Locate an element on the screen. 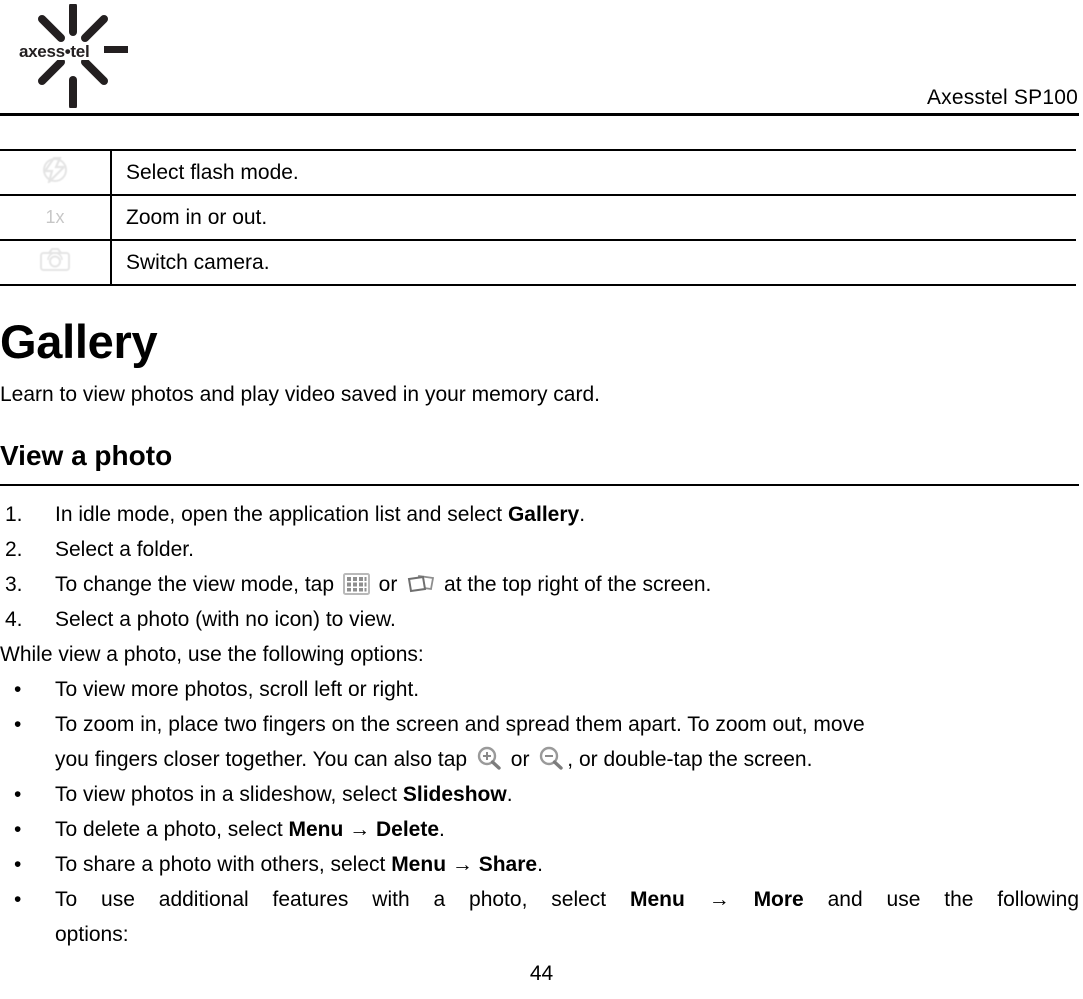 Image resolution: width=1083 pixels, height=999 pixels. body-text: To view photos in a slideshow, select is located at coordinates (229, 794).